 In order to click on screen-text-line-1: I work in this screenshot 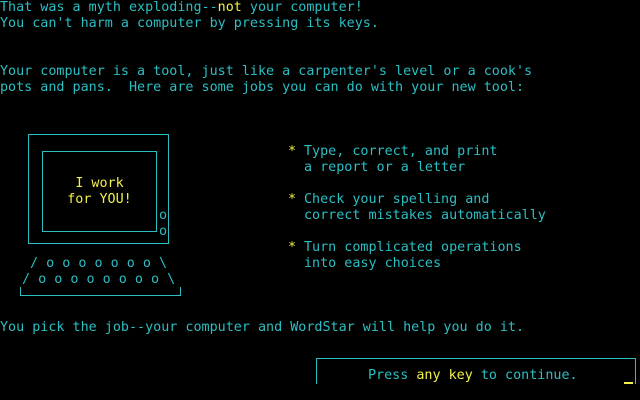, I will do `click(99, 183)`.